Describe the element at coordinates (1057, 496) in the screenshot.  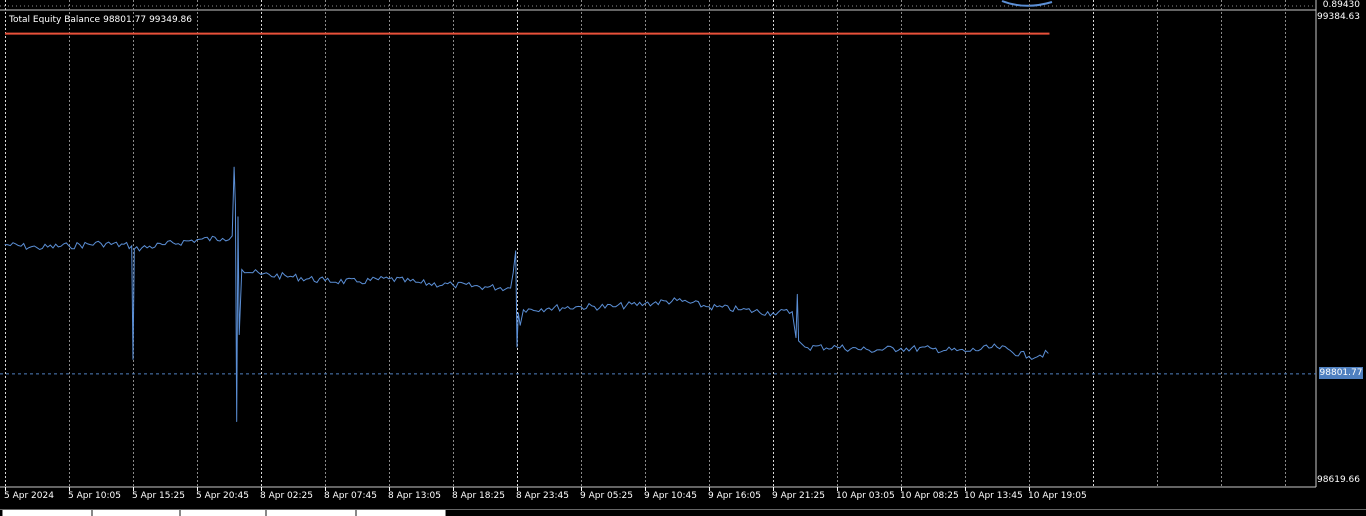
I see `time-tick-label: 10 Apr 19:05` at that location.